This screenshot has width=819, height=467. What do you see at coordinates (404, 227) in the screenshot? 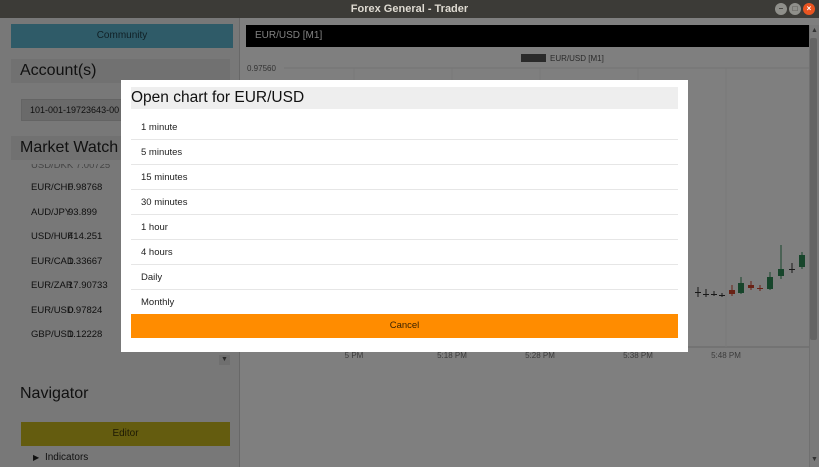
I see `timeframe-option: 1 hour` at bounding box center [404, 227].